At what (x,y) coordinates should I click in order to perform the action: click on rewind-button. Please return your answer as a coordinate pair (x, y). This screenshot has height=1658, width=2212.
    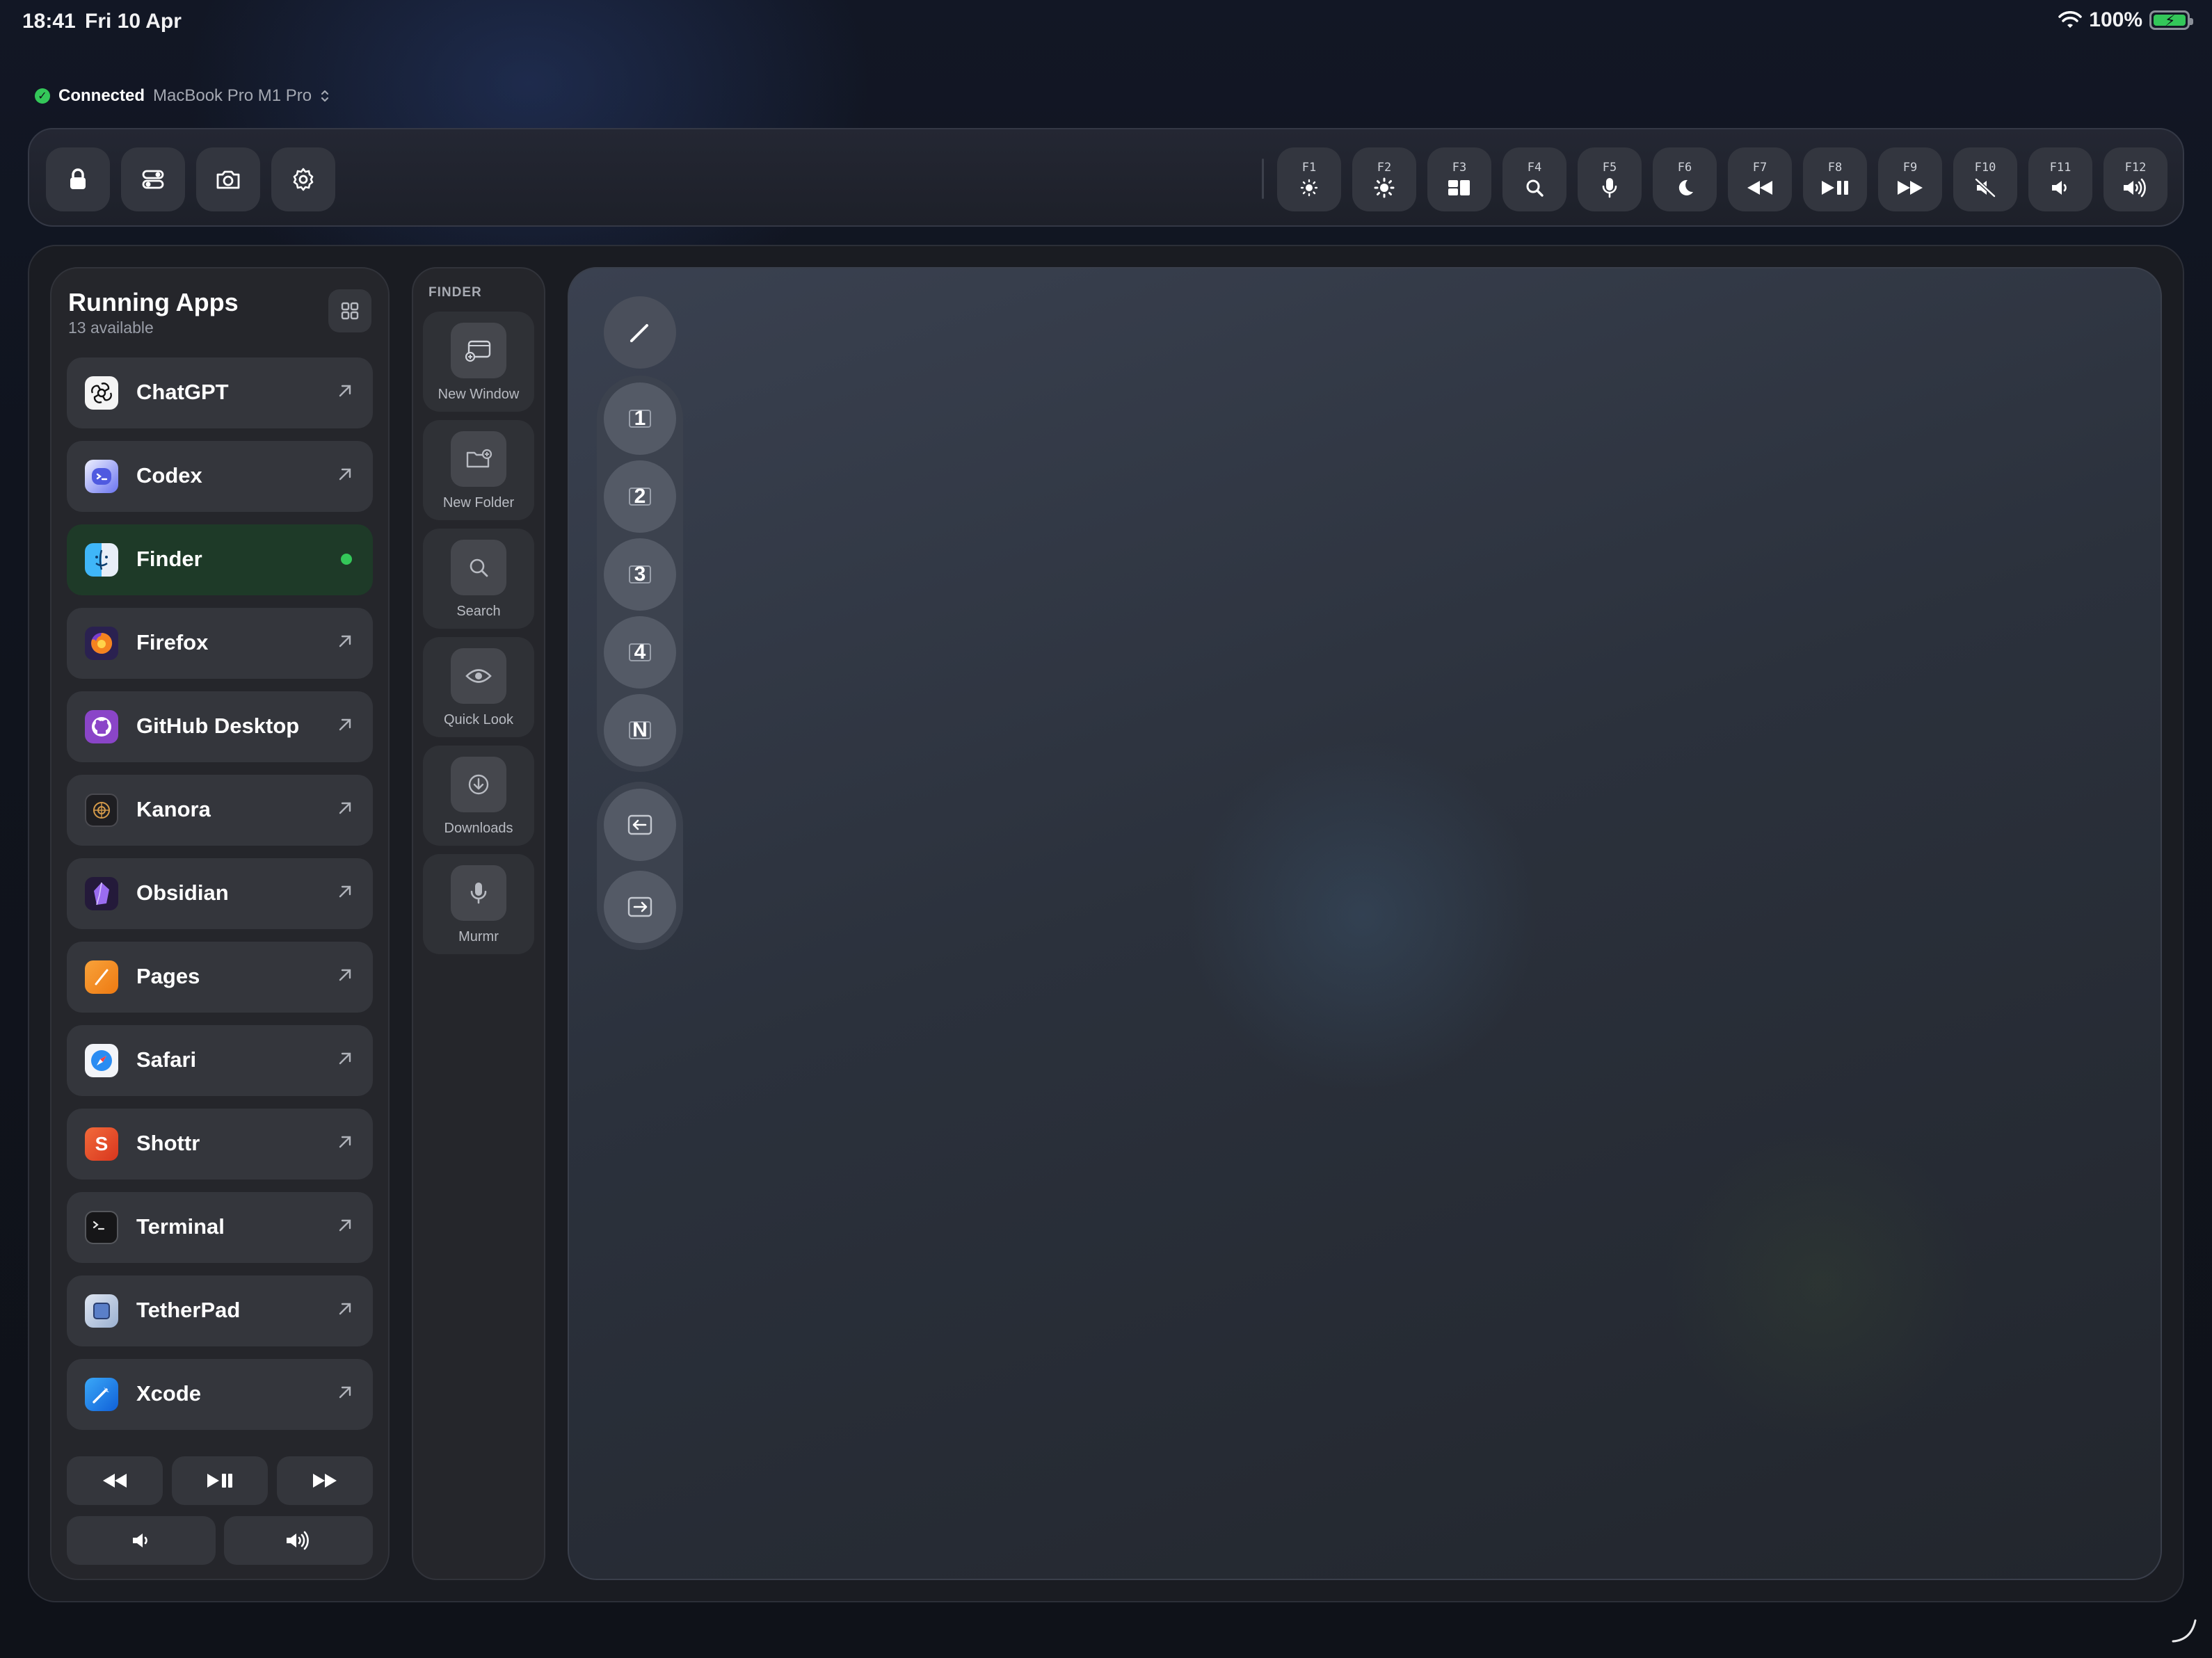
    Looking at the image, I should click on (115, 1481).